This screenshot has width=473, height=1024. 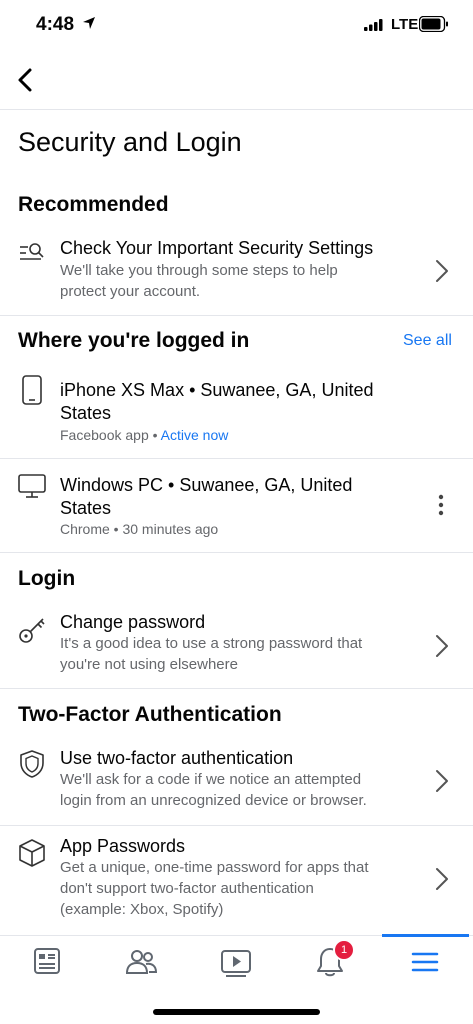 I want to click on notification-badge: 1, so click(x=344, y=950).